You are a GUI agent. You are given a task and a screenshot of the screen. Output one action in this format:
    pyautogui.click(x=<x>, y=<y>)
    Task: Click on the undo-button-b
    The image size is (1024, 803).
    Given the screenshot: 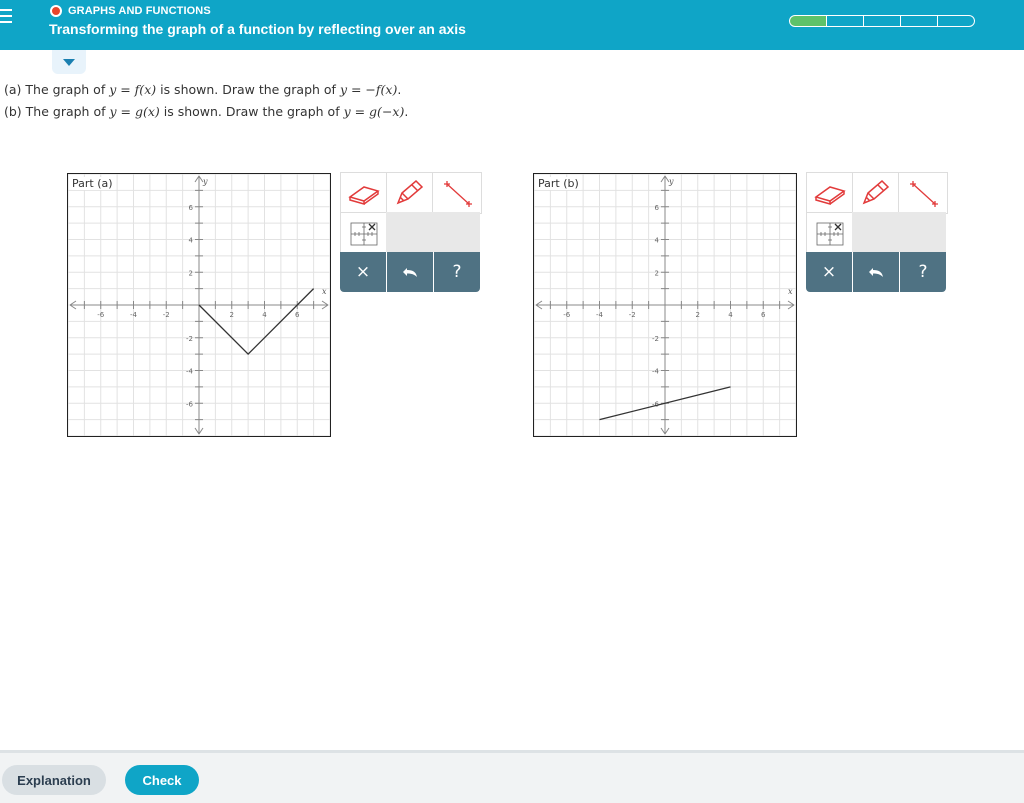 What is the action you would take?
    pyautogui.click(x=876, y=272)
    